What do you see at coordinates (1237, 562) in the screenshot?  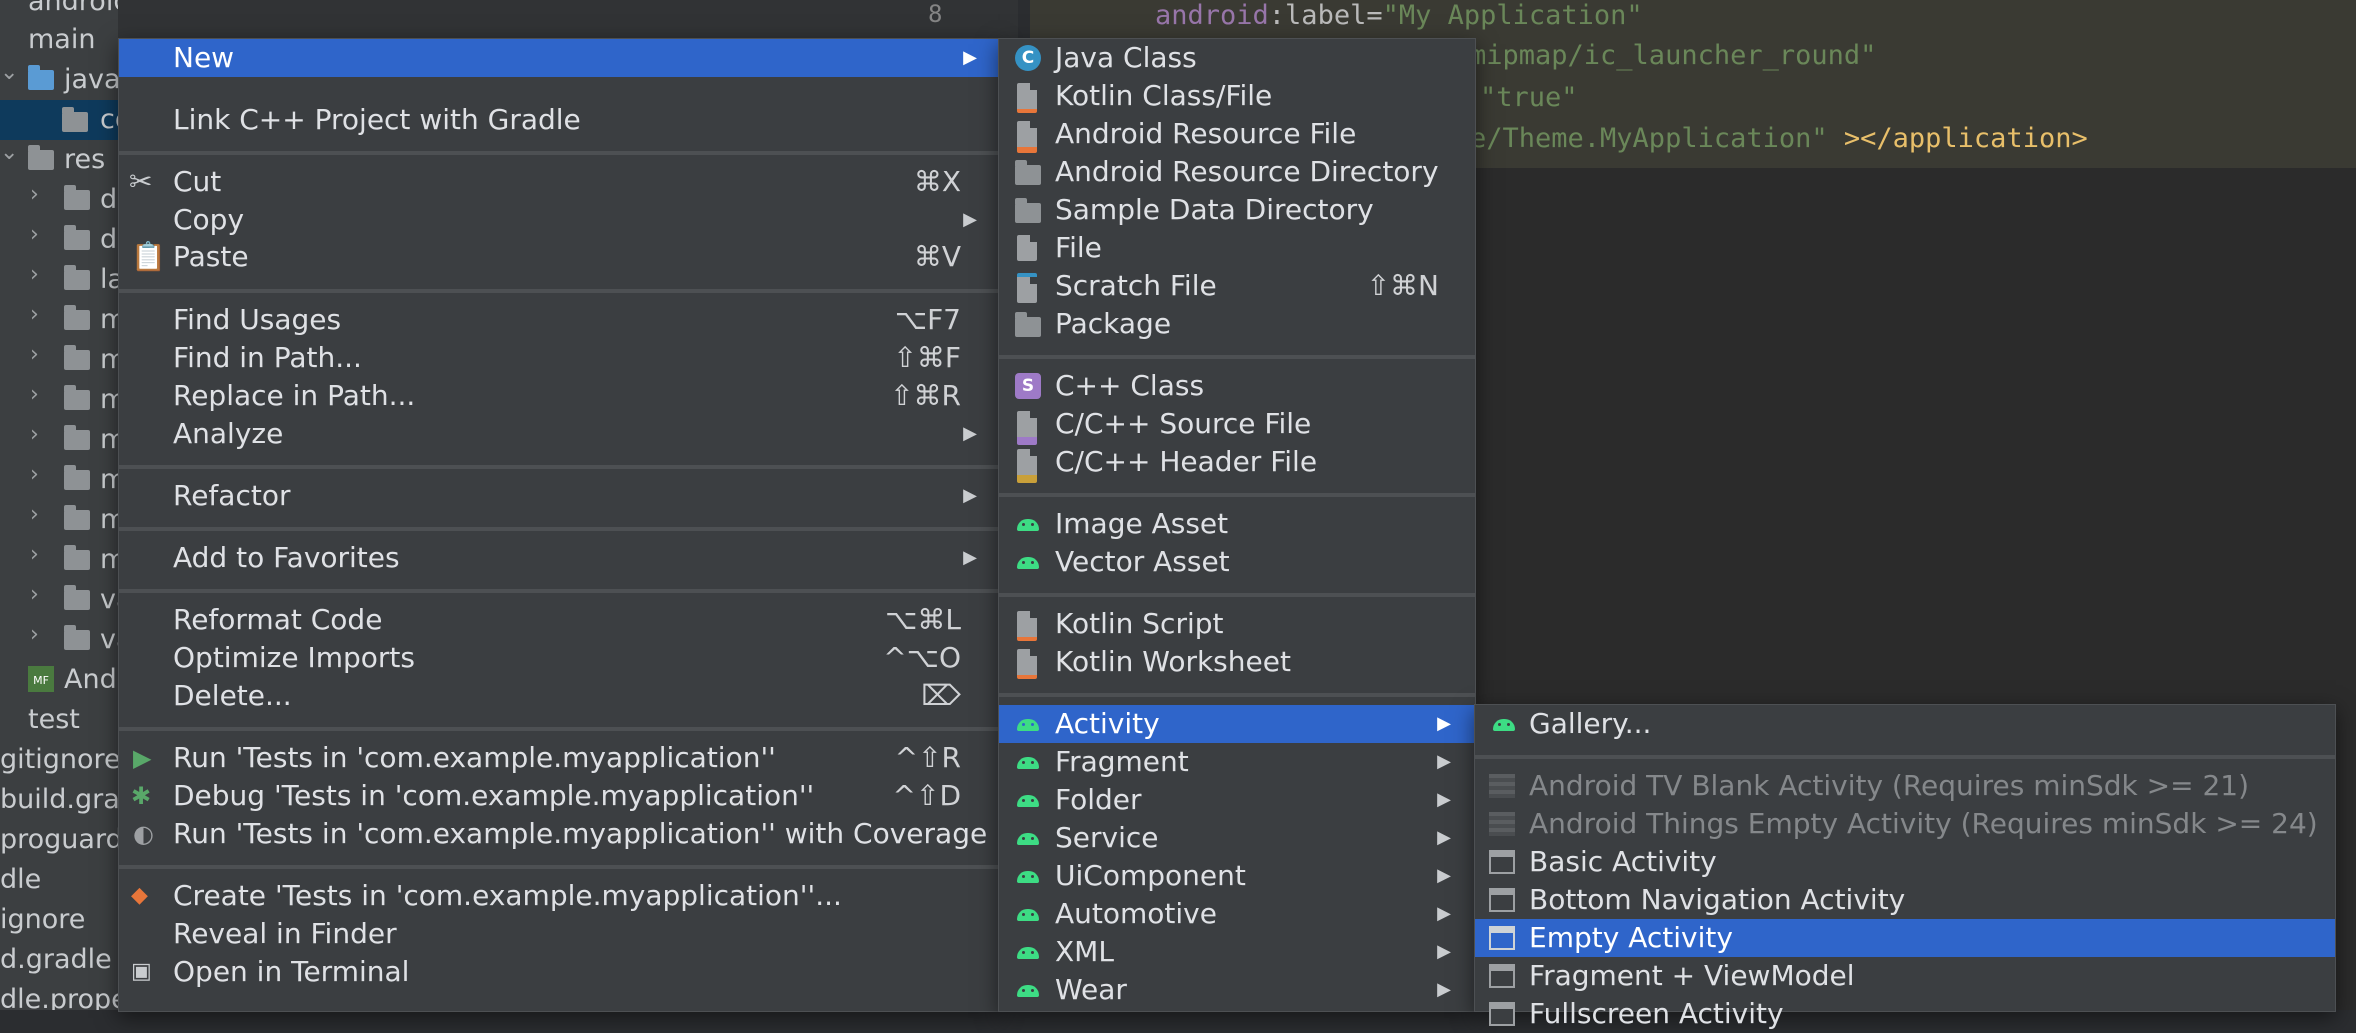 I see `menu-item-vector-asset: Vector Asset` at bounding box center [1237, 562].